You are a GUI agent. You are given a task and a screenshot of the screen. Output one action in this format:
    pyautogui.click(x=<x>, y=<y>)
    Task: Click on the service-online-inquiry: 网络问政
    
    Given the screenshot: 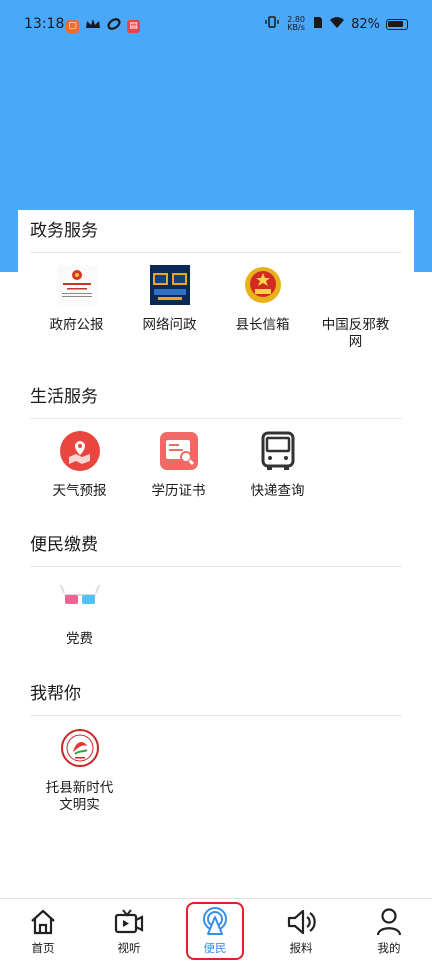 What is the action you would take?
    pyautogui.click(x=169, y=302)
    